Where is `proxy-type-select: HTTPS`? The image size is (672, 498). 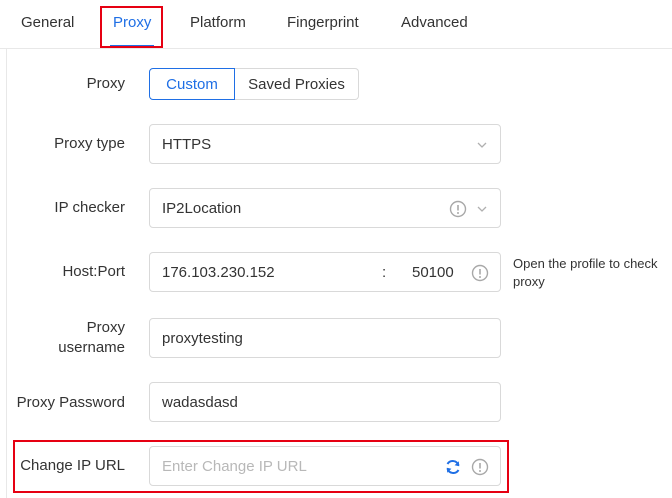
proxy-type-select: HTTPS is located at coordinates (325, 144).